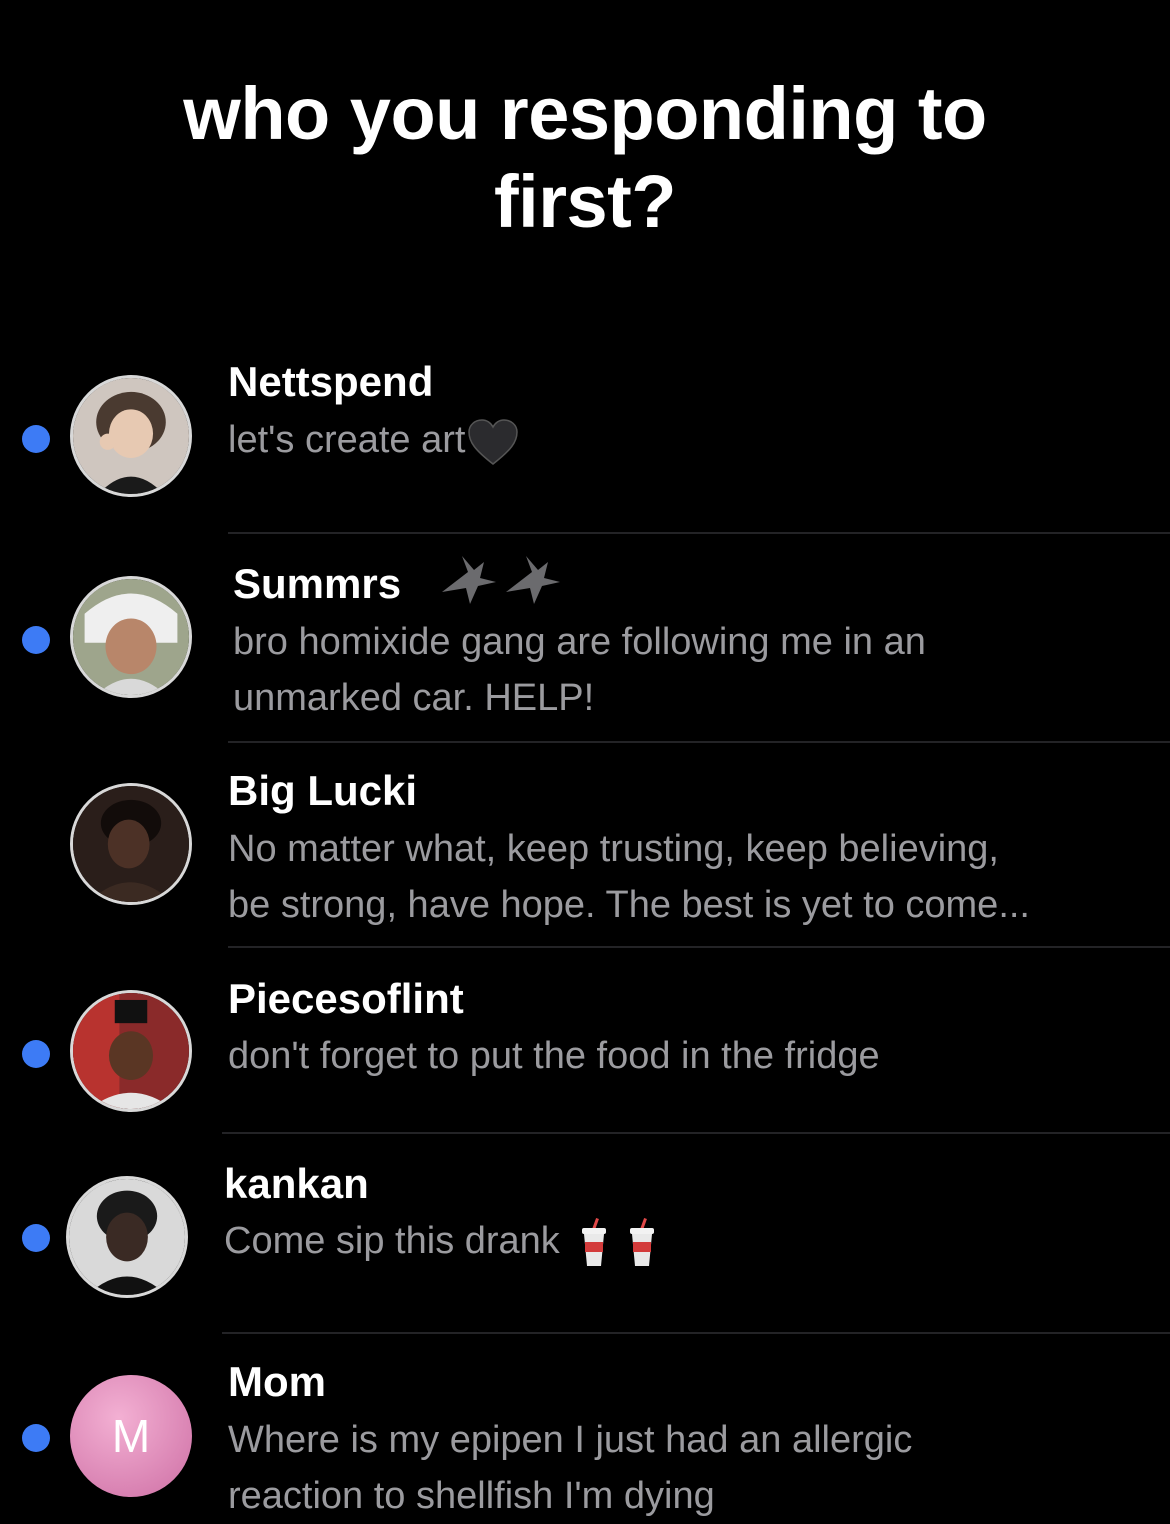 The width and height of the screenshot is (1170, 1524). I want to click on contact-name: Summrs, so click(317, 583).